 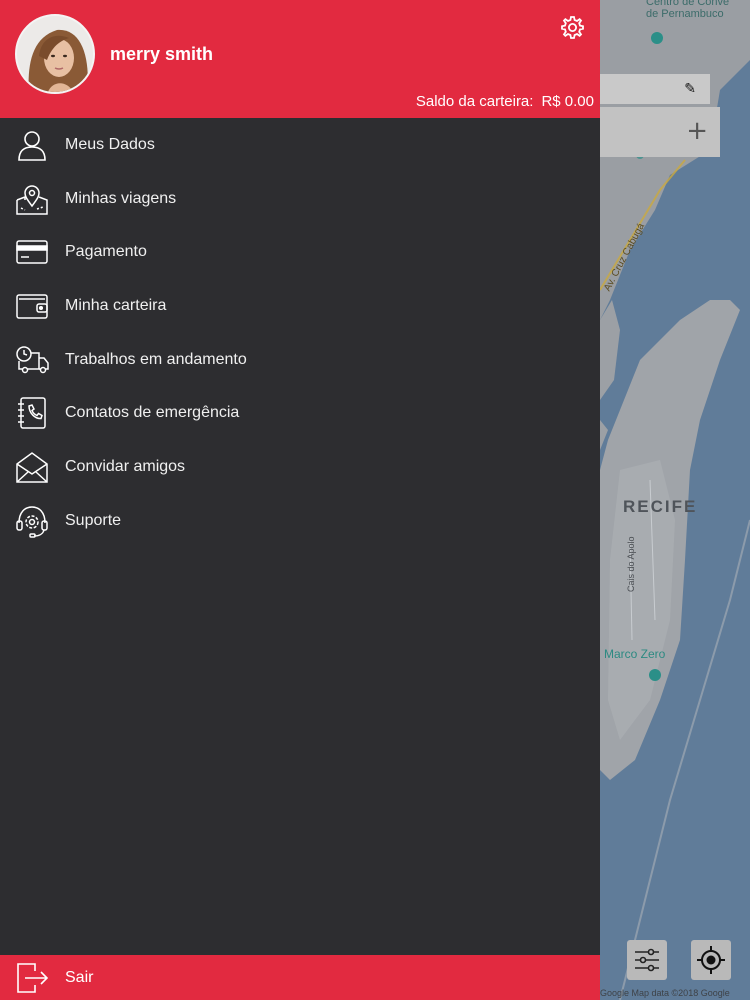 I want to click on menu-item-minha-carteira: Minha carteira, so click(x=300, y=306).